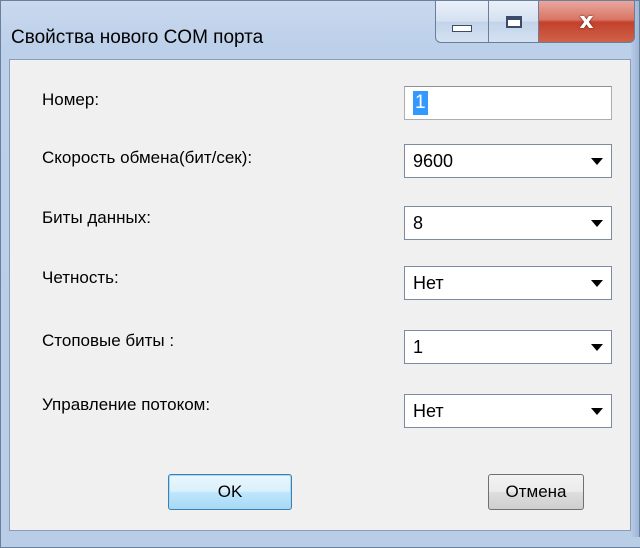 This screenshot has height=548, width=640. What do you see at coordinates (462, 28) in the screenshot?
I see `minimize-icon` at bounding box center [462, 28].